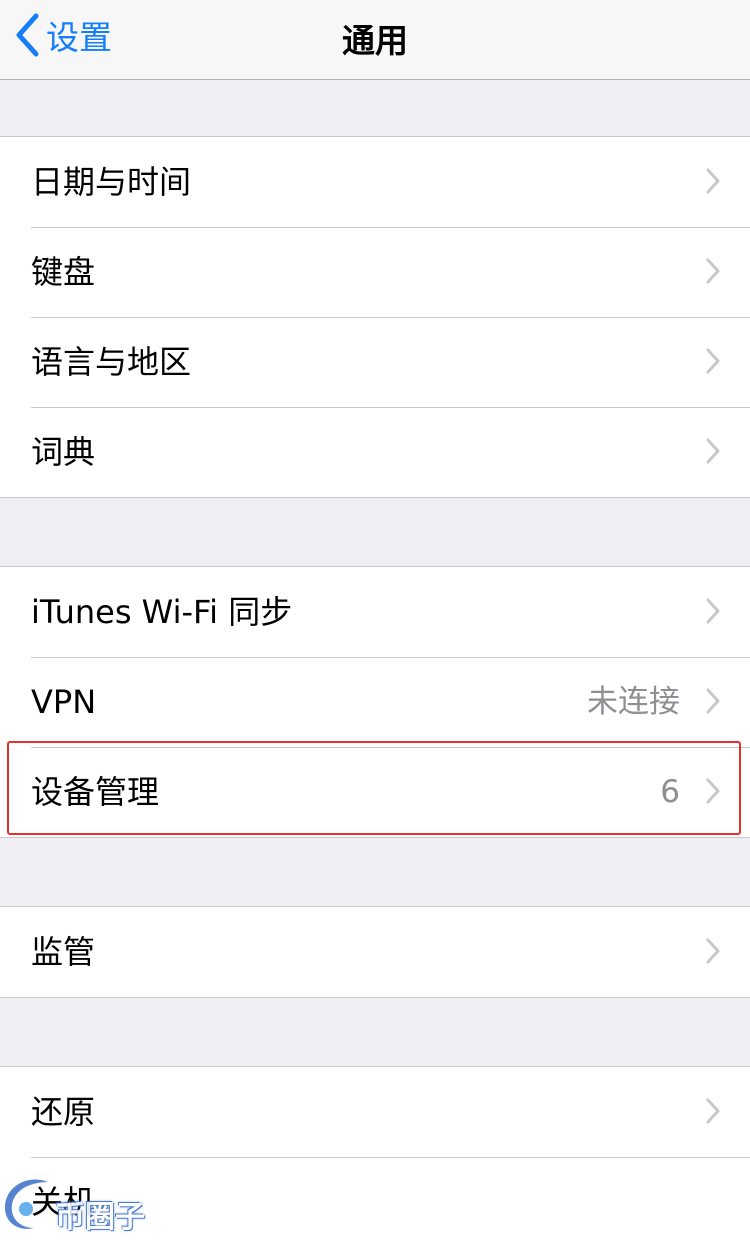  What do you see at coordinates (63, 272) in the screenshot?
I see `row-label: 键盘` at bounding box center [63, 272].